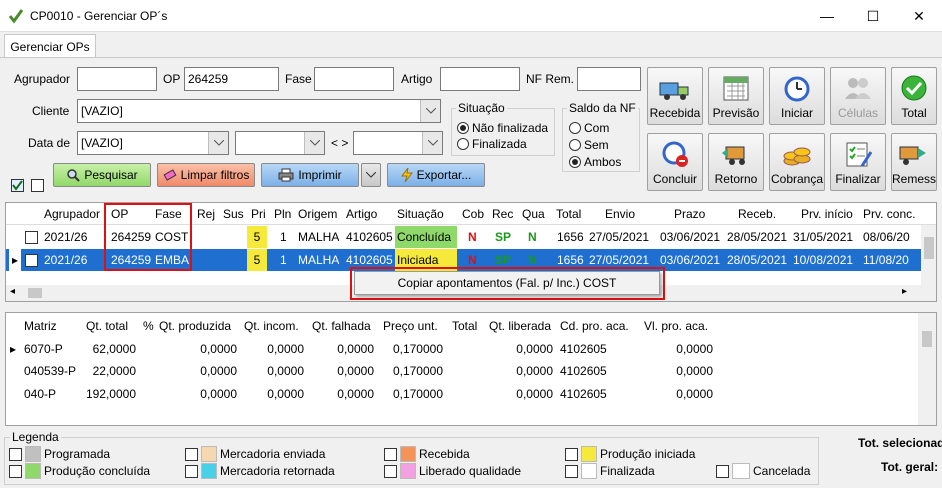 Image resolution: width=942 pixels, height=488 pixels. I want to click on minimize-button: —, so click(827, 16).